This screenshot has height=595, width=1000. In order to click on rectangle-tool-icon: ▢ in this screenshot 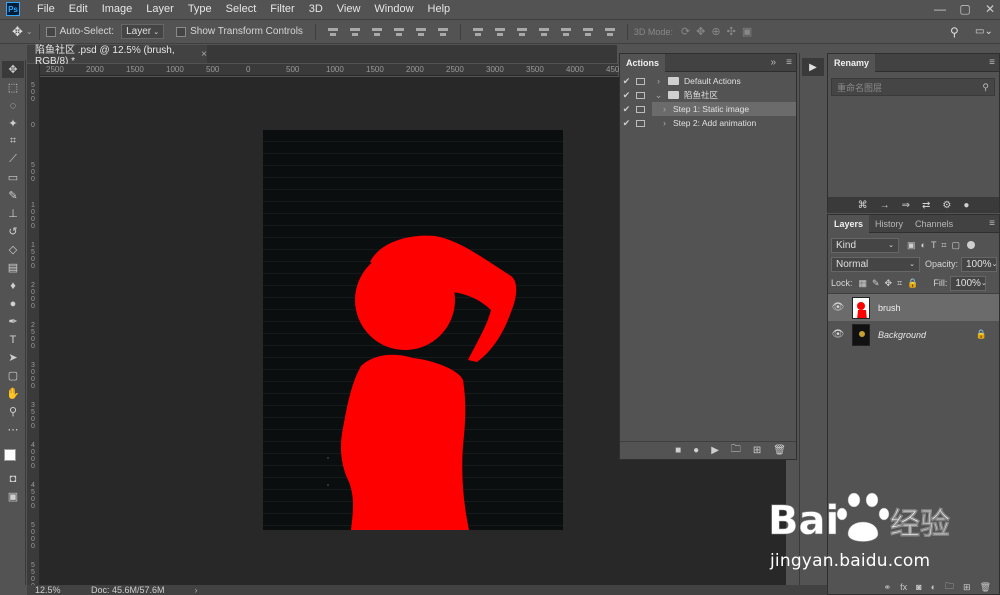, I will do `click(13, 375)`.